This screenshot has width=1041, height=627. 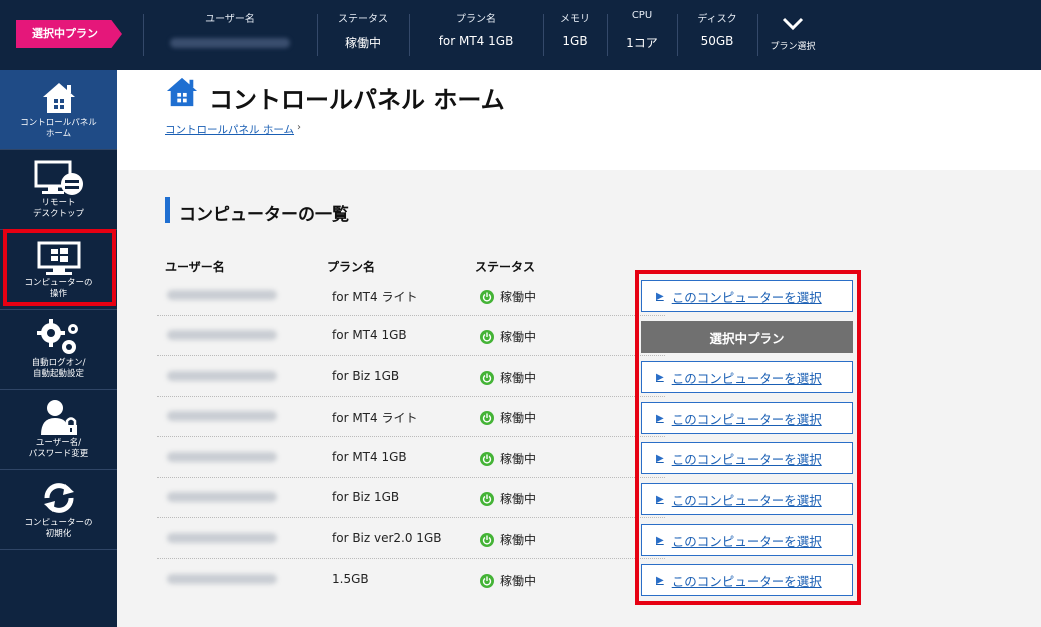 What do you see at coordinates (575, 19) in the screenshot?
I see `memory-label: メモリ` at bounding box center [575, 19].